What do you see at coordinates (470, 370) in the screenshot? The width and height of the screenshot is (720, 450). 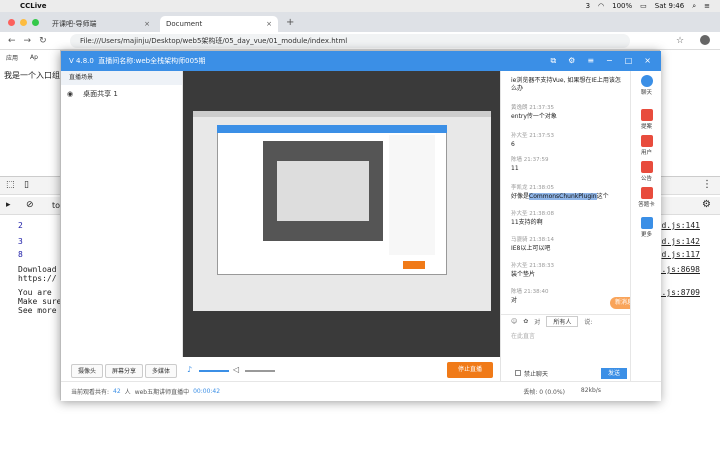 I see `stop-live-button: 停止直播` at bounding box center [470, 370].